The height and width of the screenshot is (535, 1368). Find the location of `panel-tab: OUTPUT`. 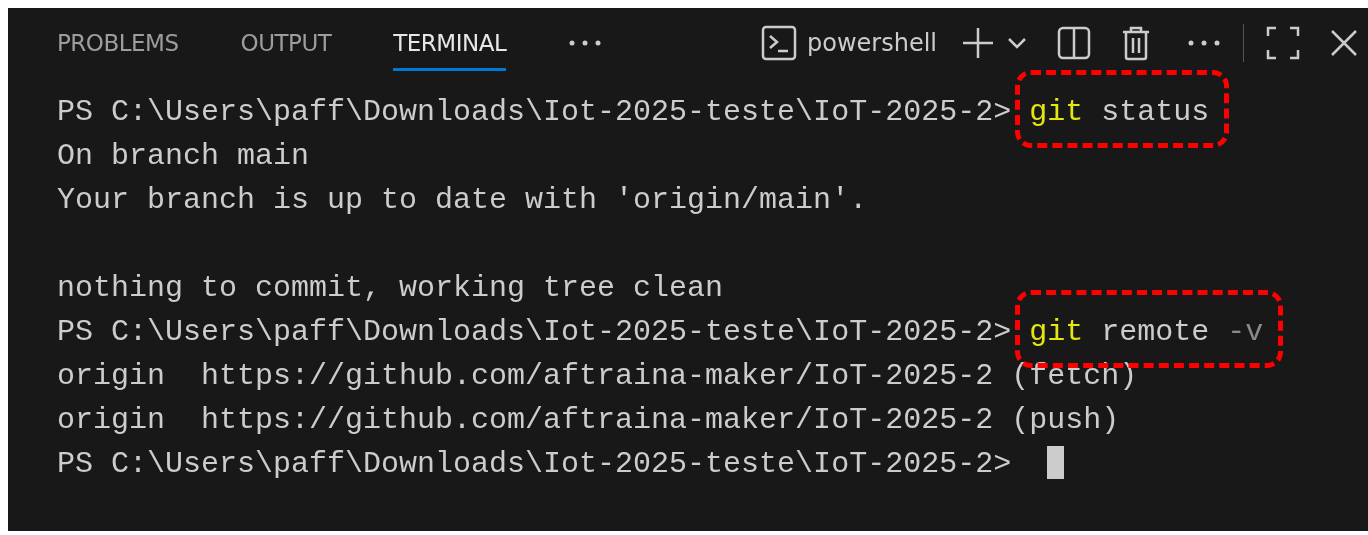

panel-tab: OUTPUT is located at coordinates (286, 43).